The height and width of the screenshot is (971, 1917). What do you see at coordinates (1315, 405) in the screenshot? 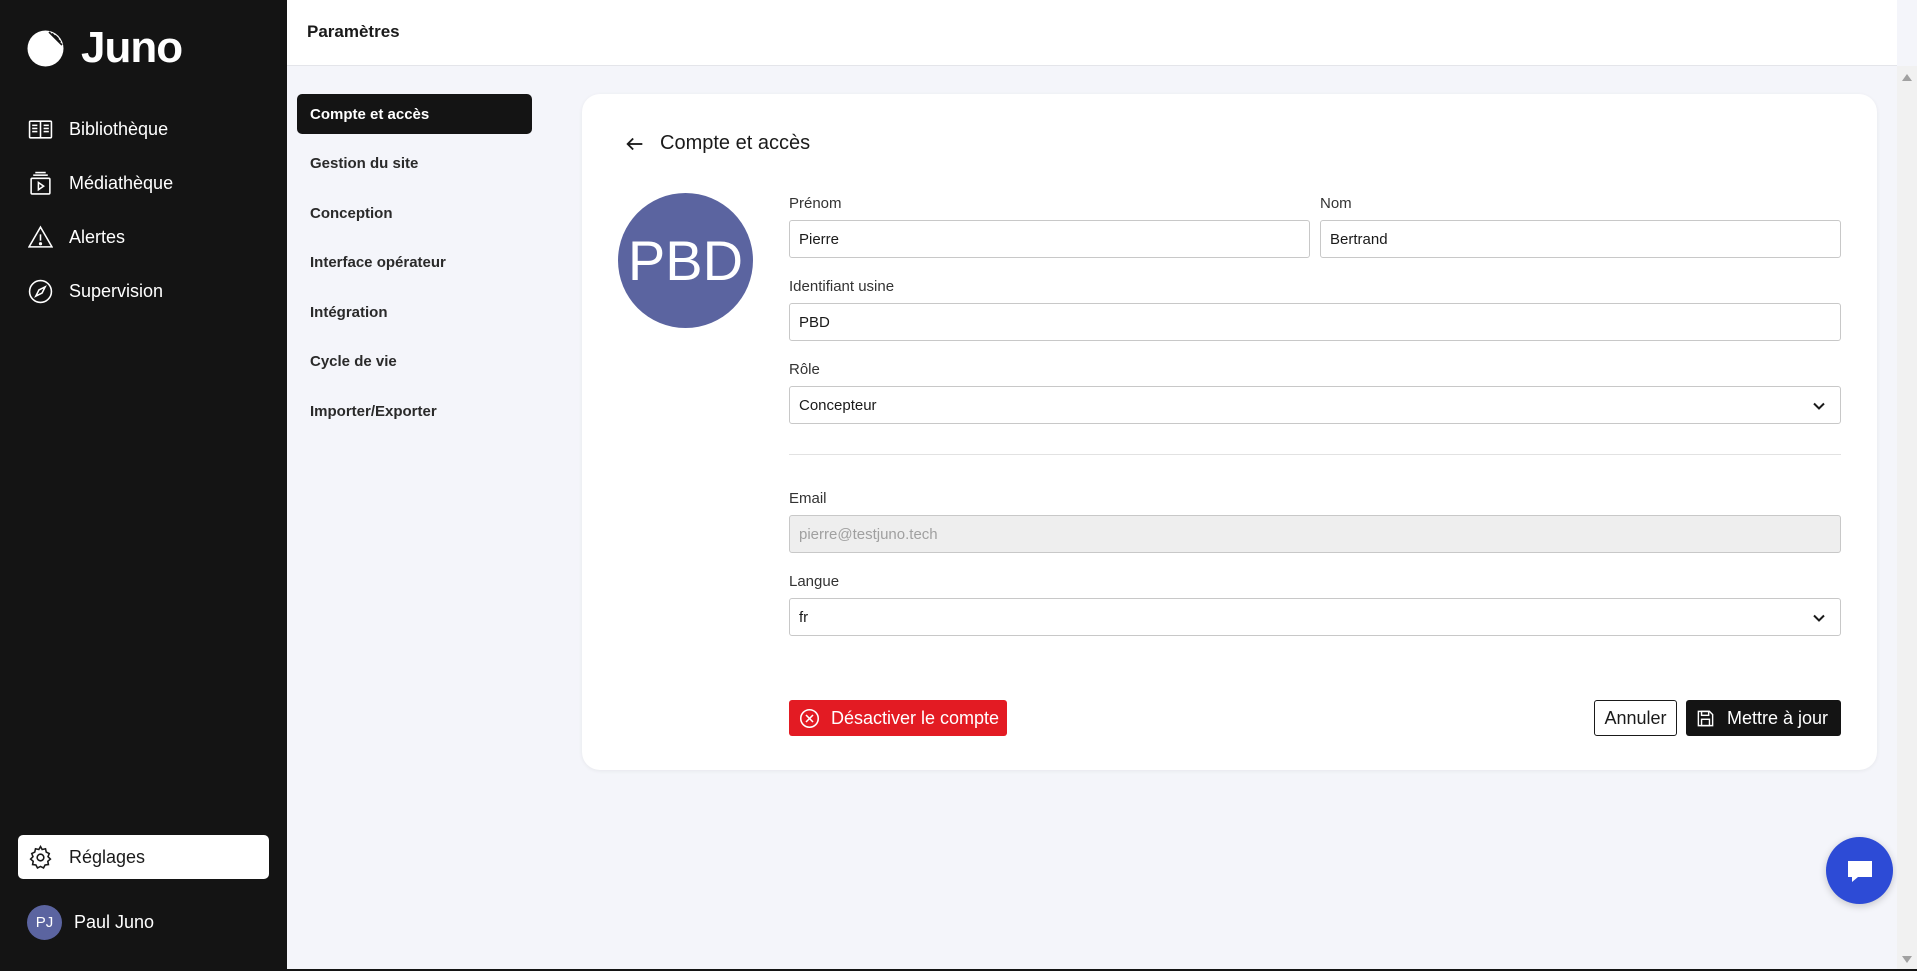
I see `role-select: Concepteur` at bounding box center [1315, 405].